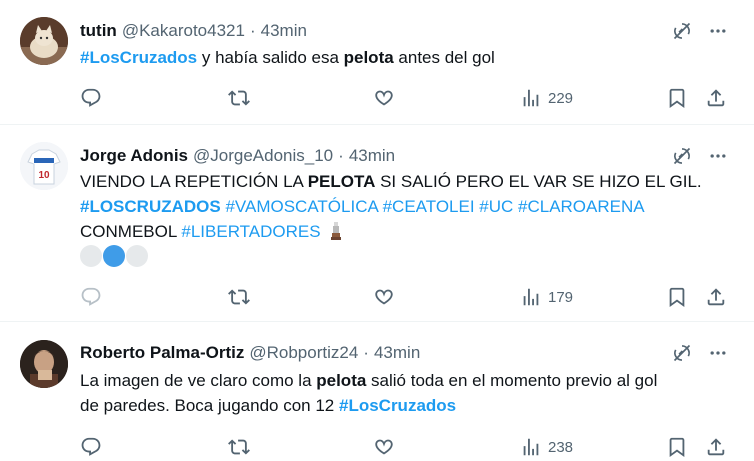  Describe the element at coordinates (336, 231) in the screenshot. I see `trophy-emoji-icon` at that location.